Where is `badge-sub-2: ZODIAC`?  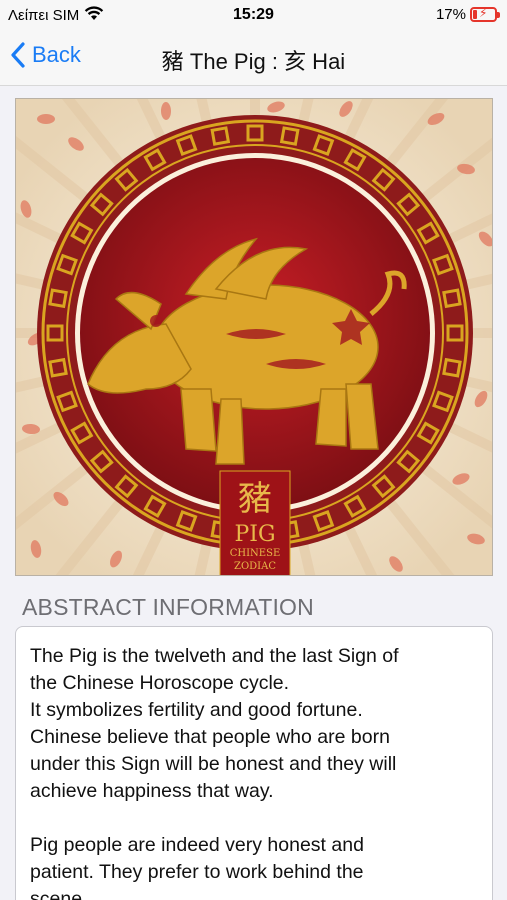 badge-sub-2: ZODIAC is located at coordinates (255, 566).